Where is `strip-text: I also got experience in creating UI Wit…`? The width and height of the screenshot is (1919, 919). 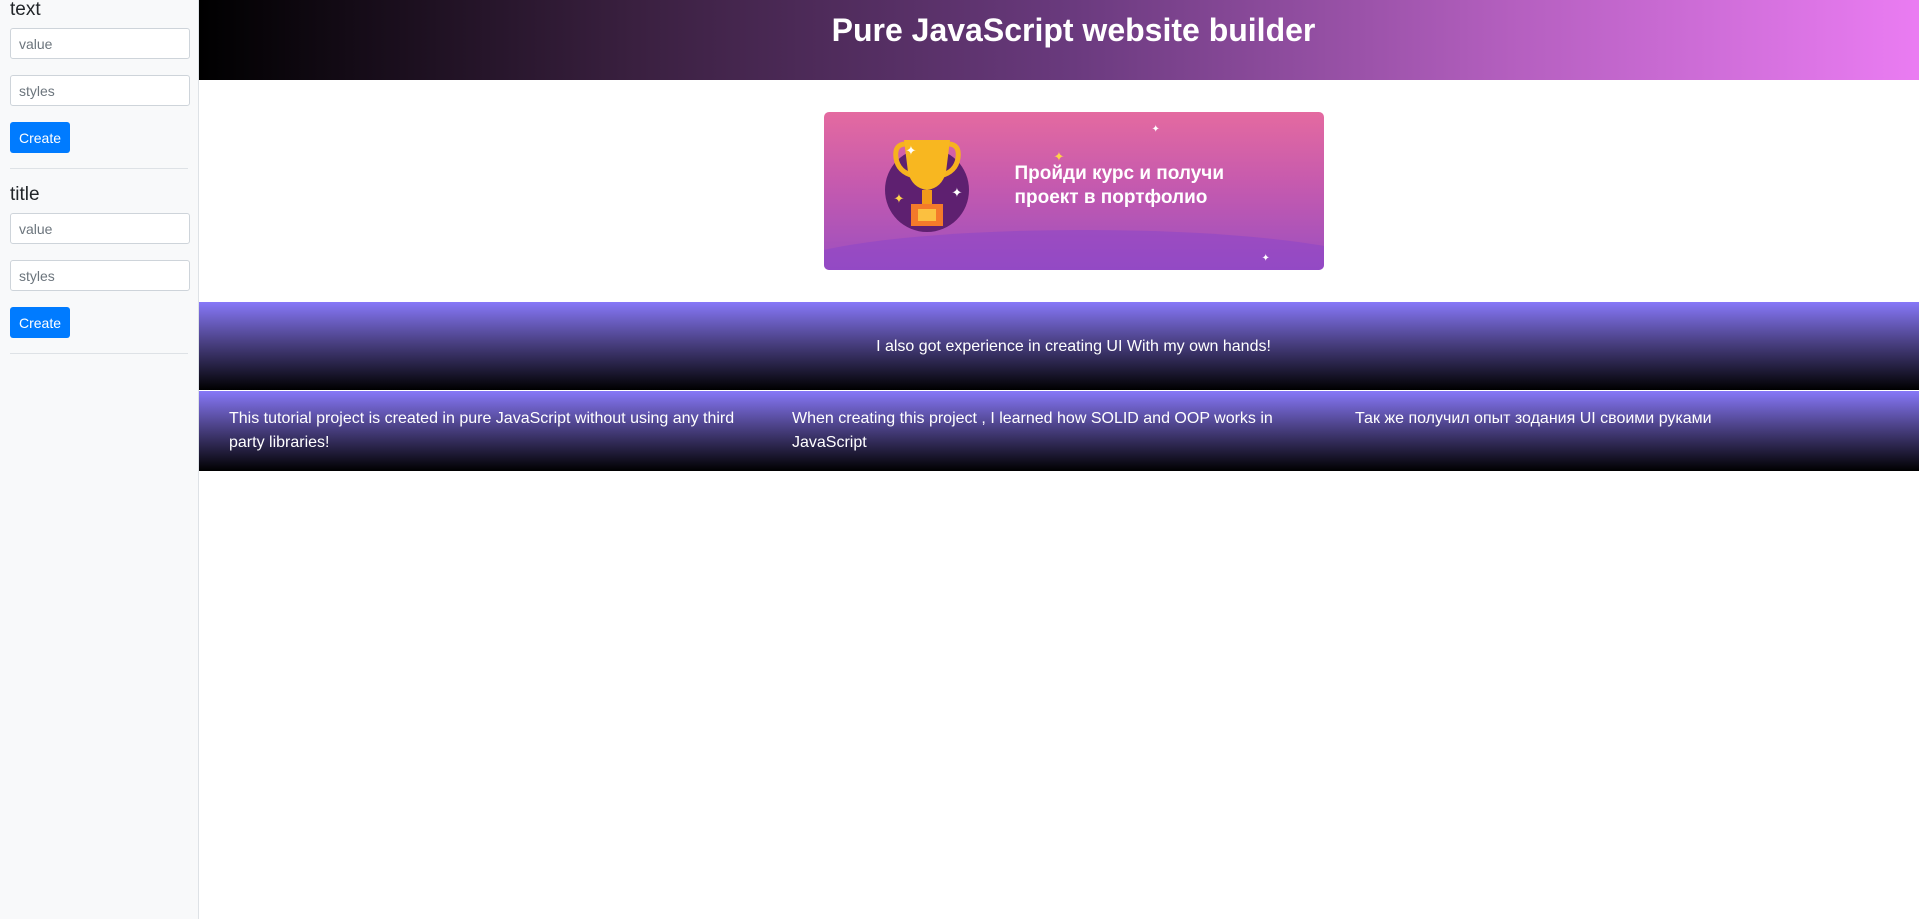 strip-text: I also got experience in creating UI Wit… is located at coordinates (1073, 346).